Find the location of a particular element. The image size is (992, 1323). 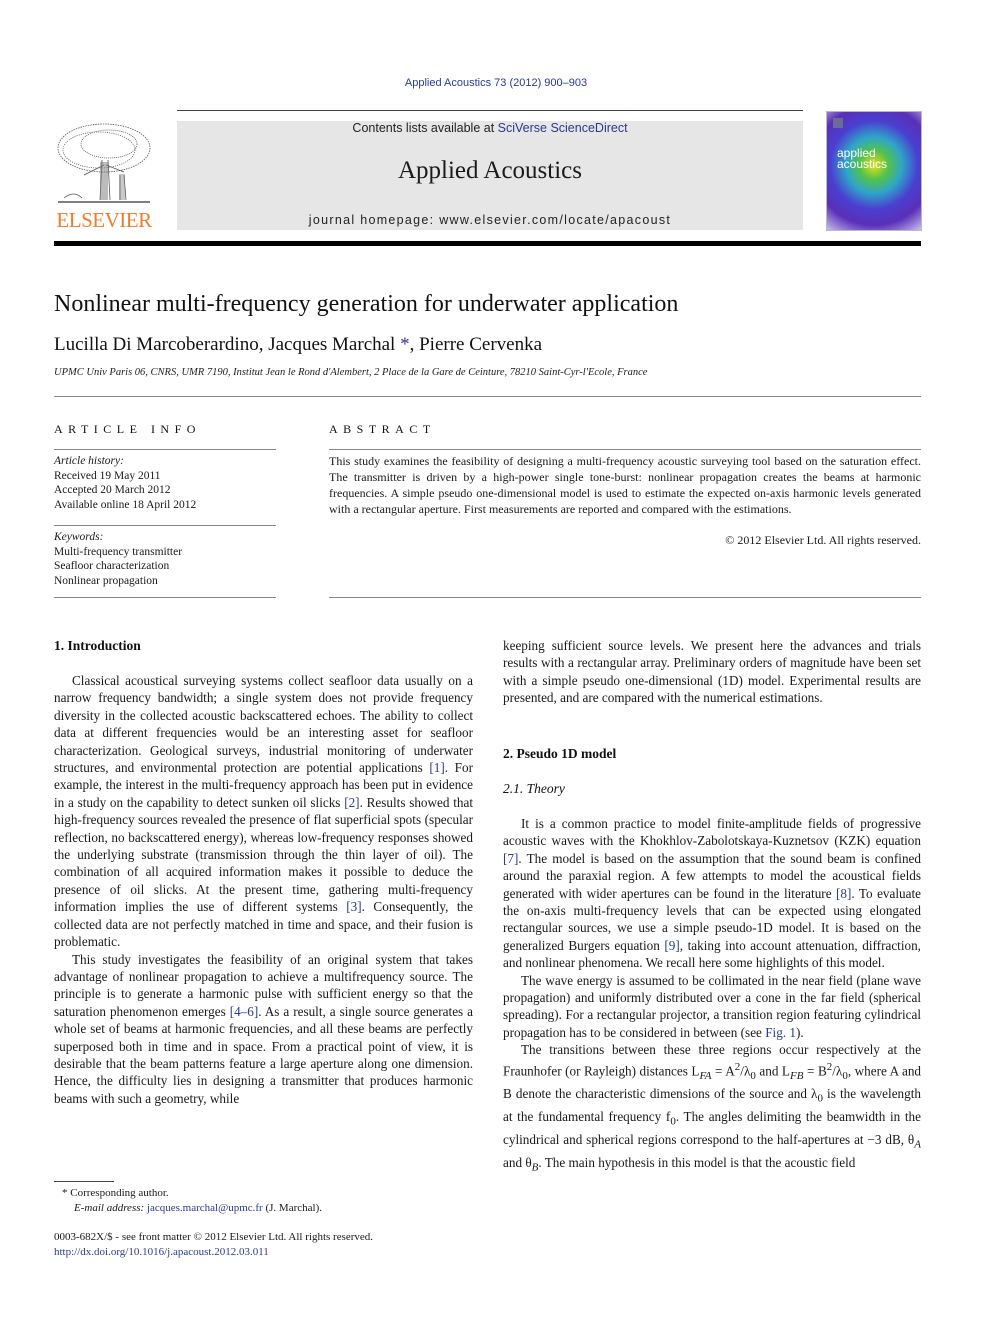

subscript: FB is located at coordinates (797, 1075).